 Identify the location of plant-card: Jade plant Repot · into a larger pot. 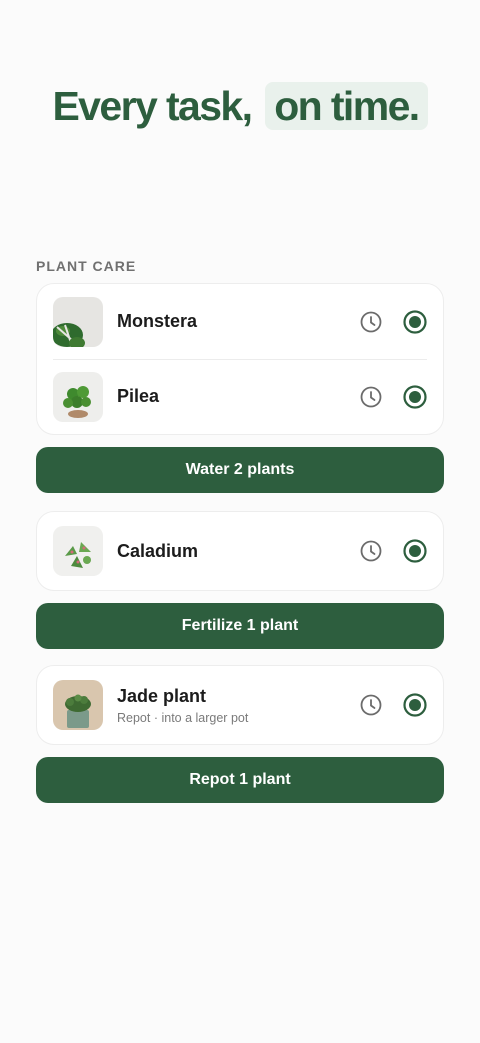
(240, 705).